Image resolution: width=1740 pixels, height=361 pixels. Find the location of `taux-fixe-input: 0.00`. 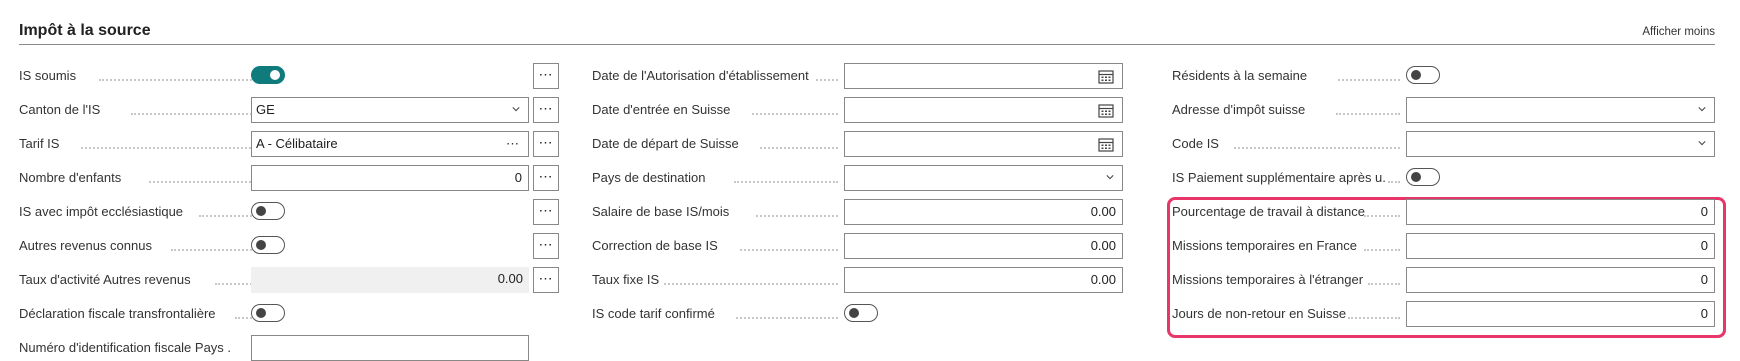

taux-fixe-input: 0.00 is located at coordinates (983, 280).